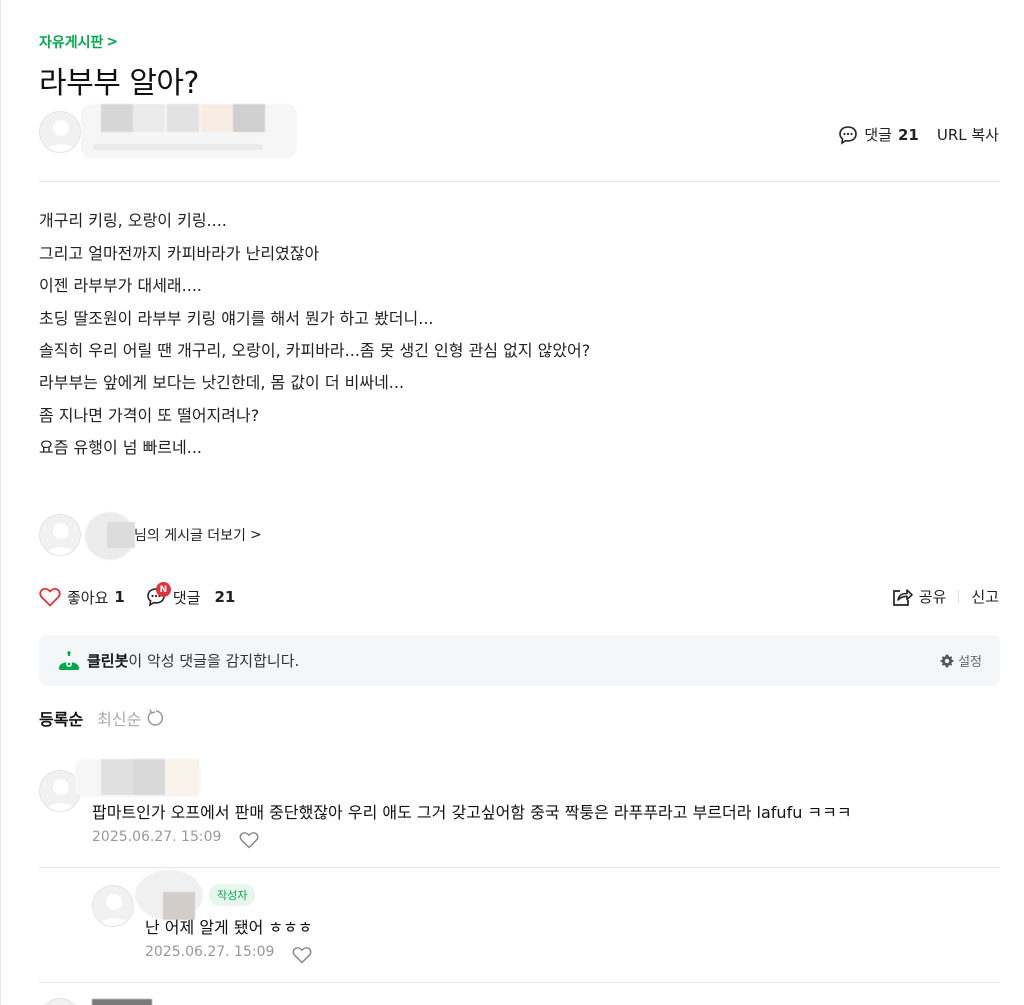  I want to click on cleanbot-name: 클린봇, so click(108, 661).